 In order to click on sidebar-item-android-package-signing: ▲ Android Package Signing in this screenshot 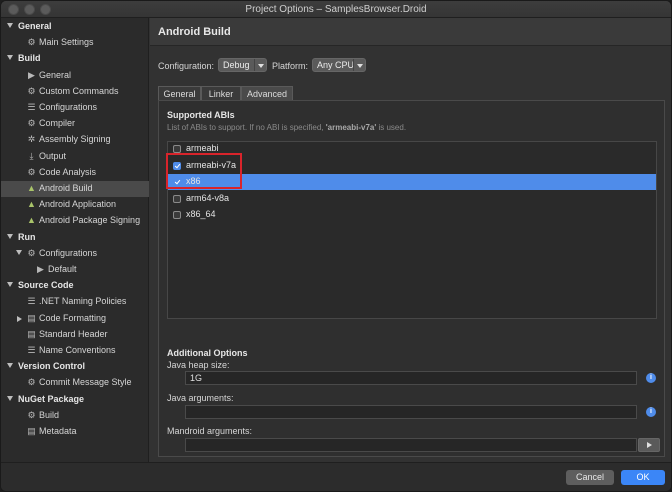, I will do `click(75, 221)`.